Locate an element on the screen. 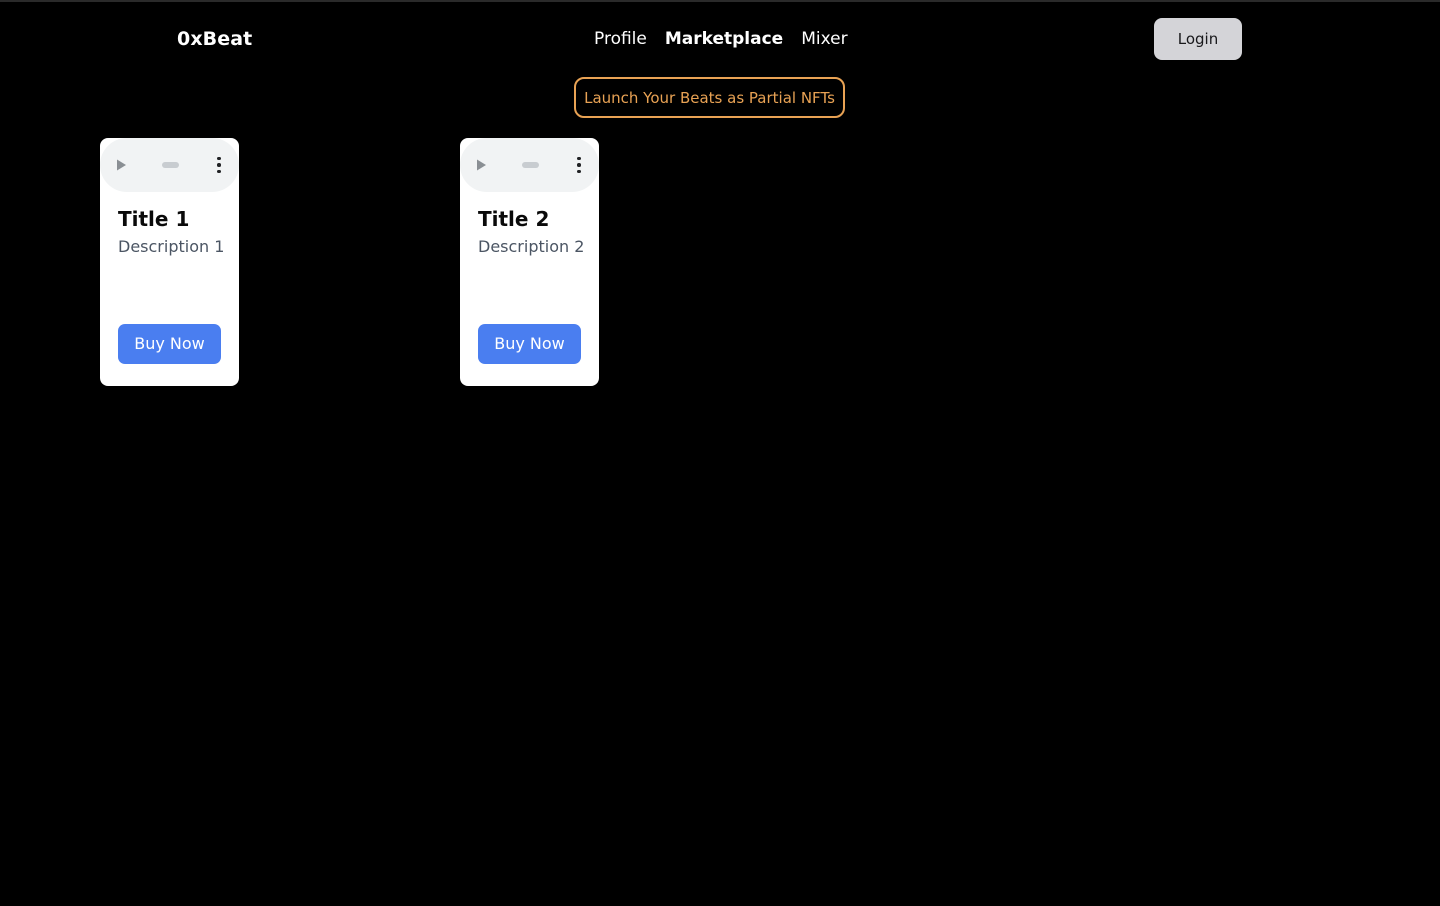 Image resolution: width=1440 pixels, height=906 pixels. launch-nfts-banner-button: Launch Your Beats as Partial NFTs is located at coordinates (709, 97).